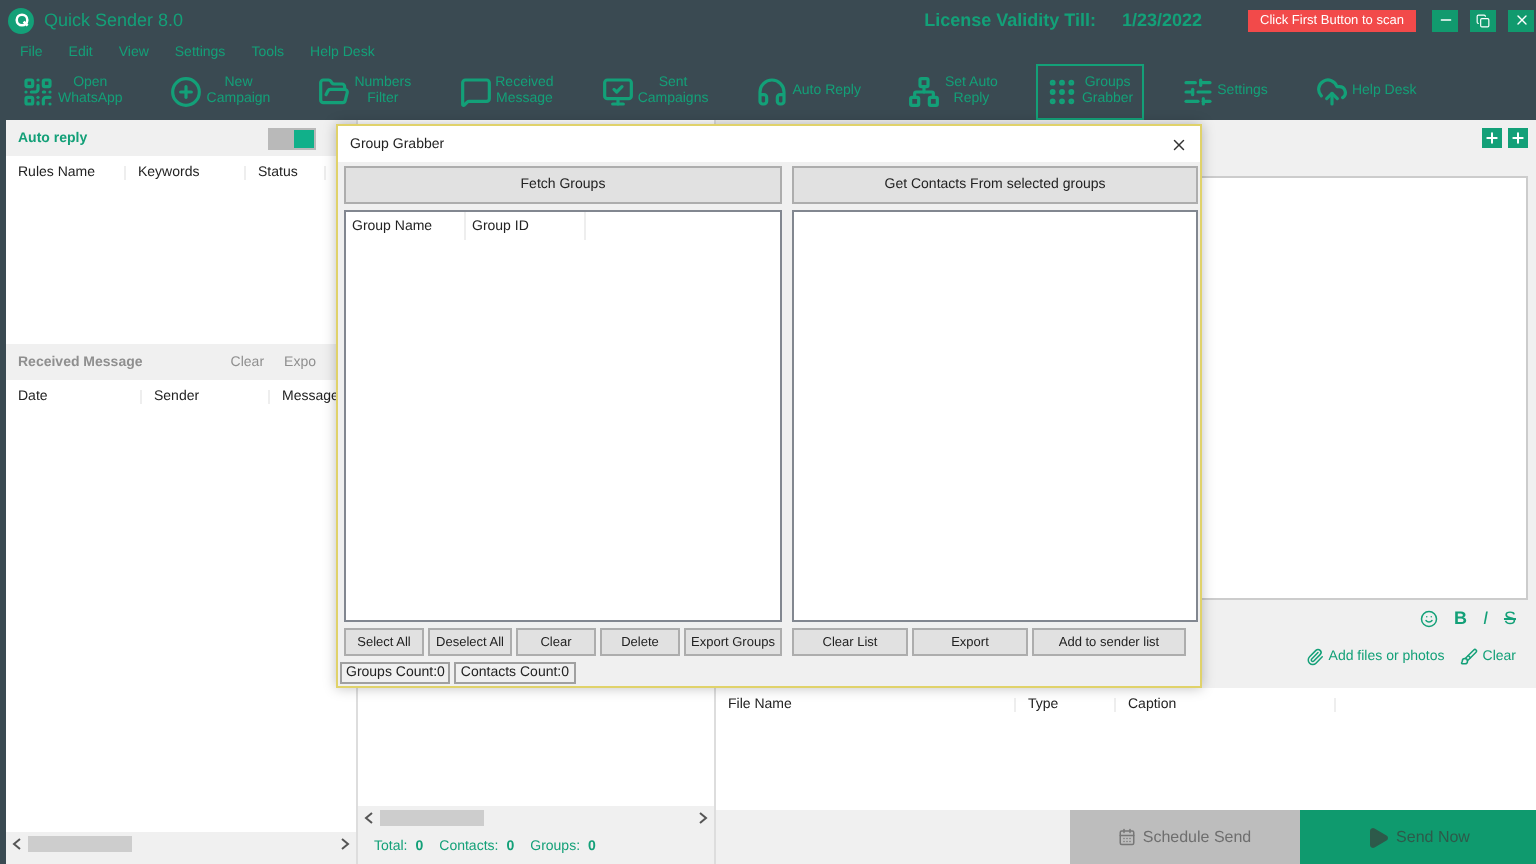 The width and height of the screenshot is (1536, 864). Describe the element at coordinates (334, 92) in the screenshot. I see `folder-icon` at that location.